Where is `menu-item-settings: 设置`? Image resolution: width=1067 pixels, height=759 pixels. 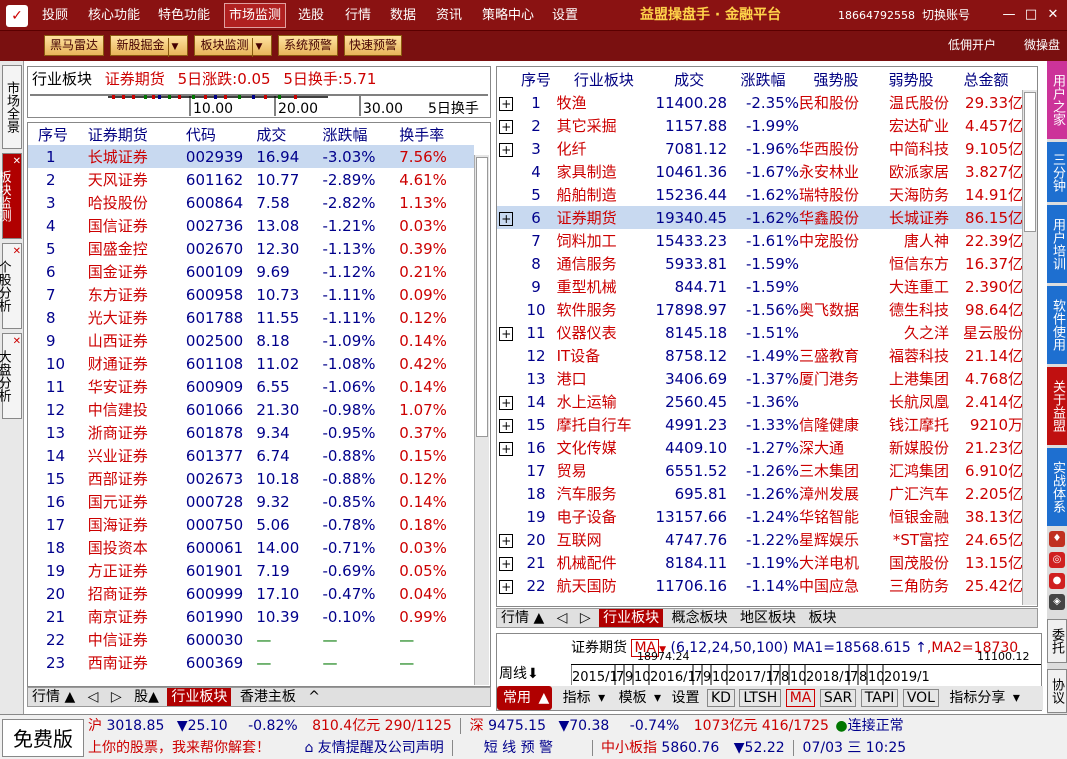 menu-item-settings: 设置 is located at coordinates (565, 15).